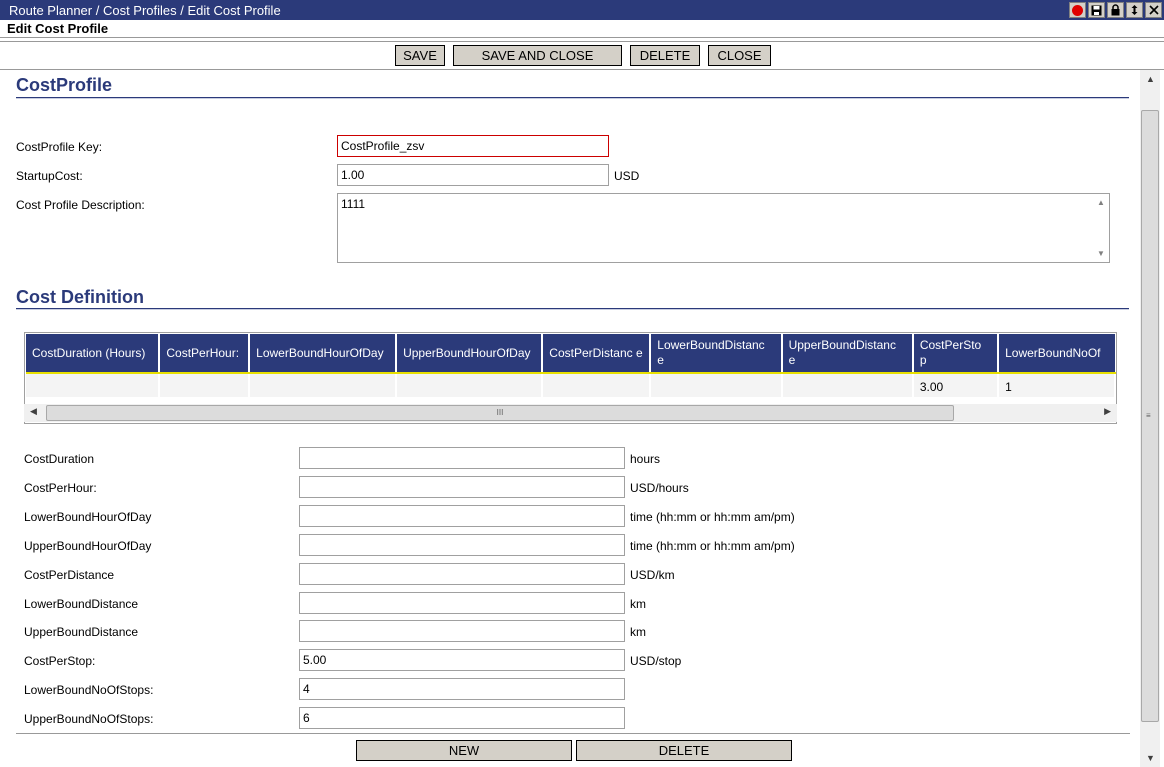  I want to click on form-field-label: CostPerHour:, so click(60, 487).